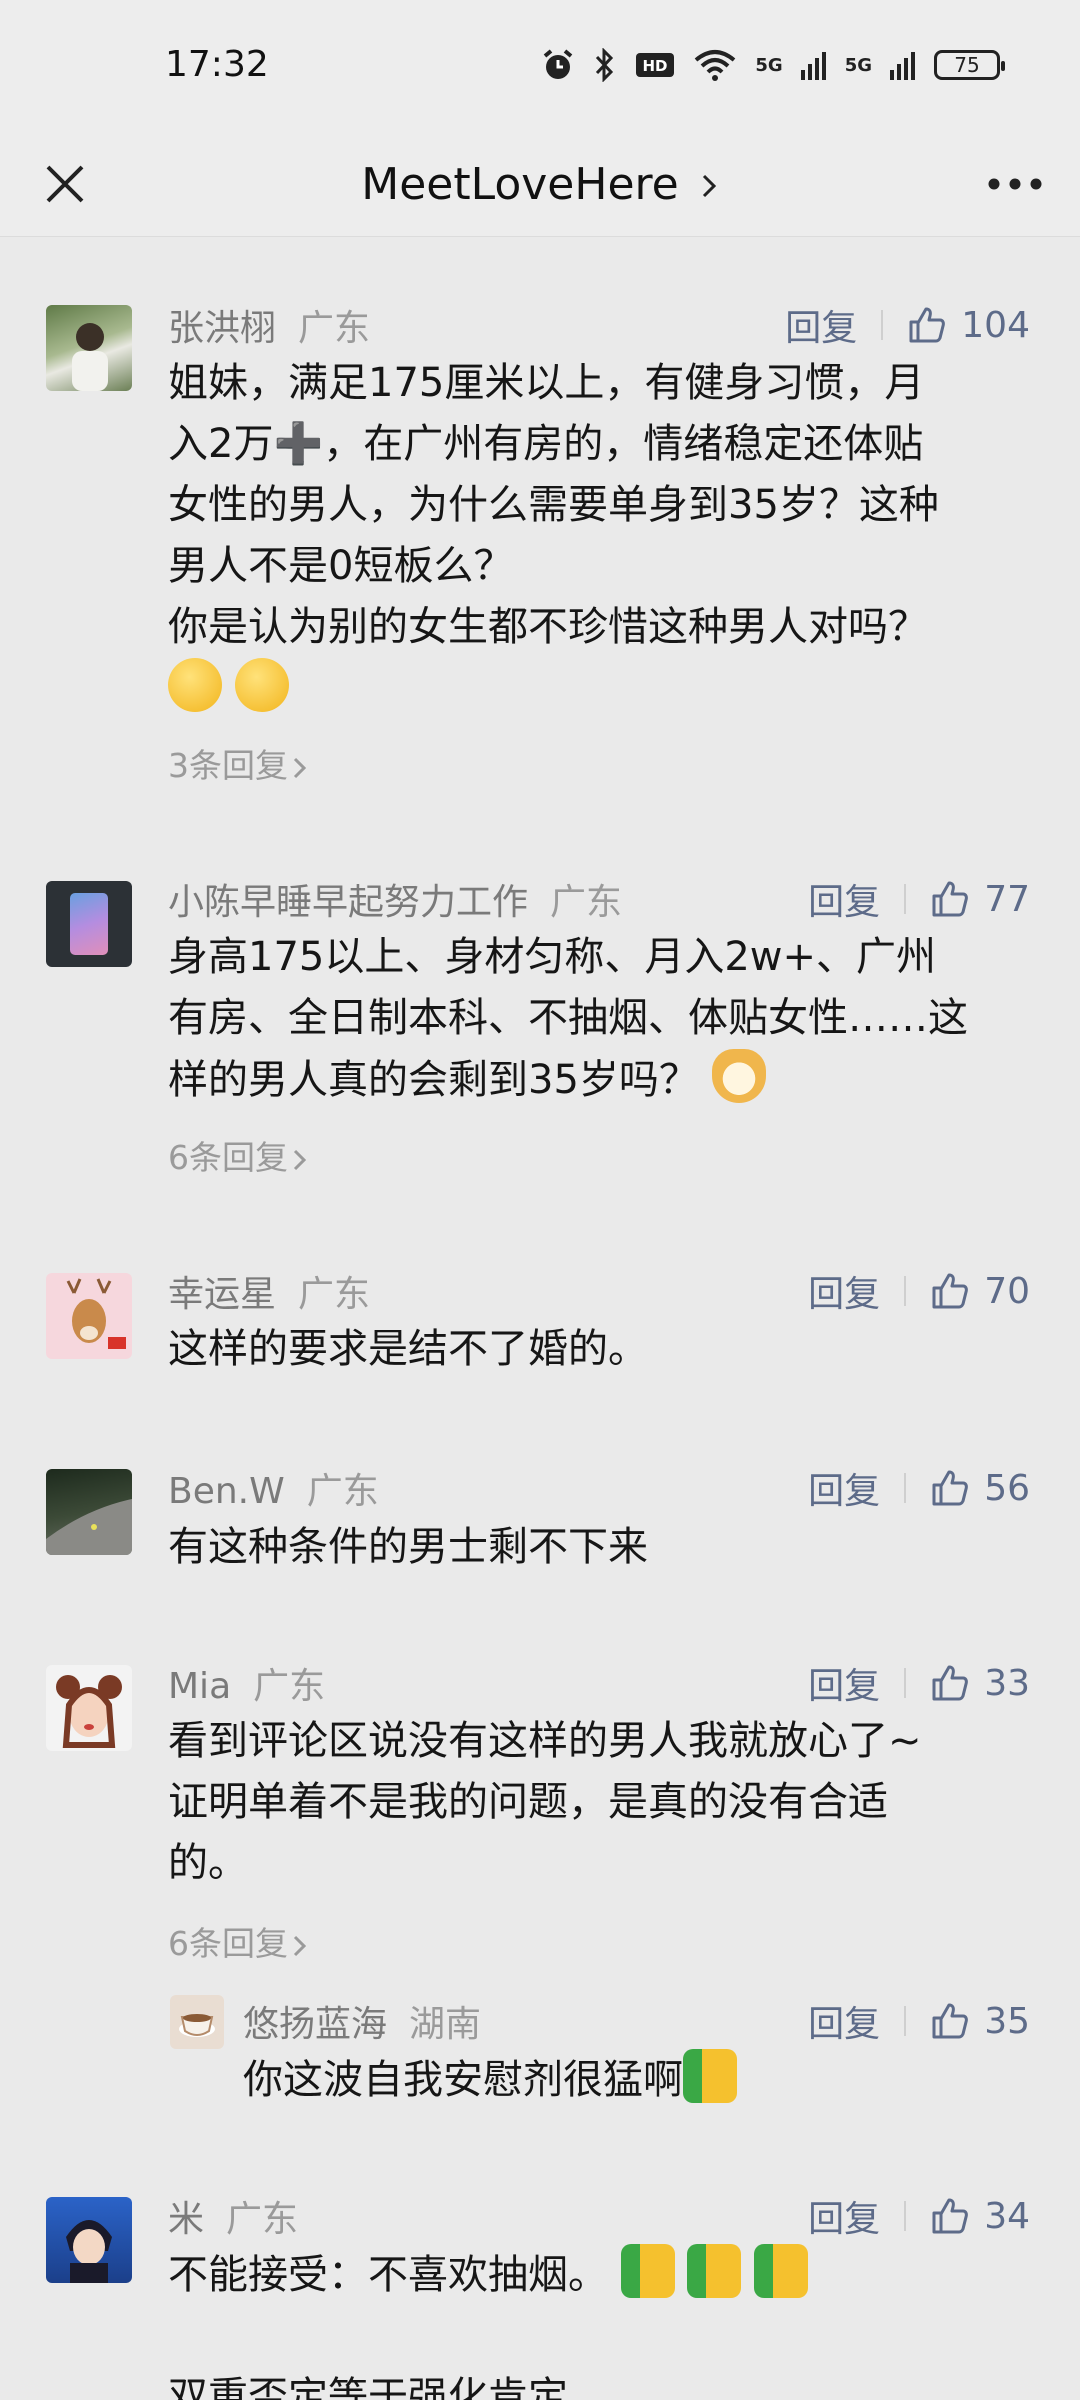  What do you see at coordinates (217, 64) in the screenshot?
I see `status-time: 17:32` at bounding box center [217, 64].